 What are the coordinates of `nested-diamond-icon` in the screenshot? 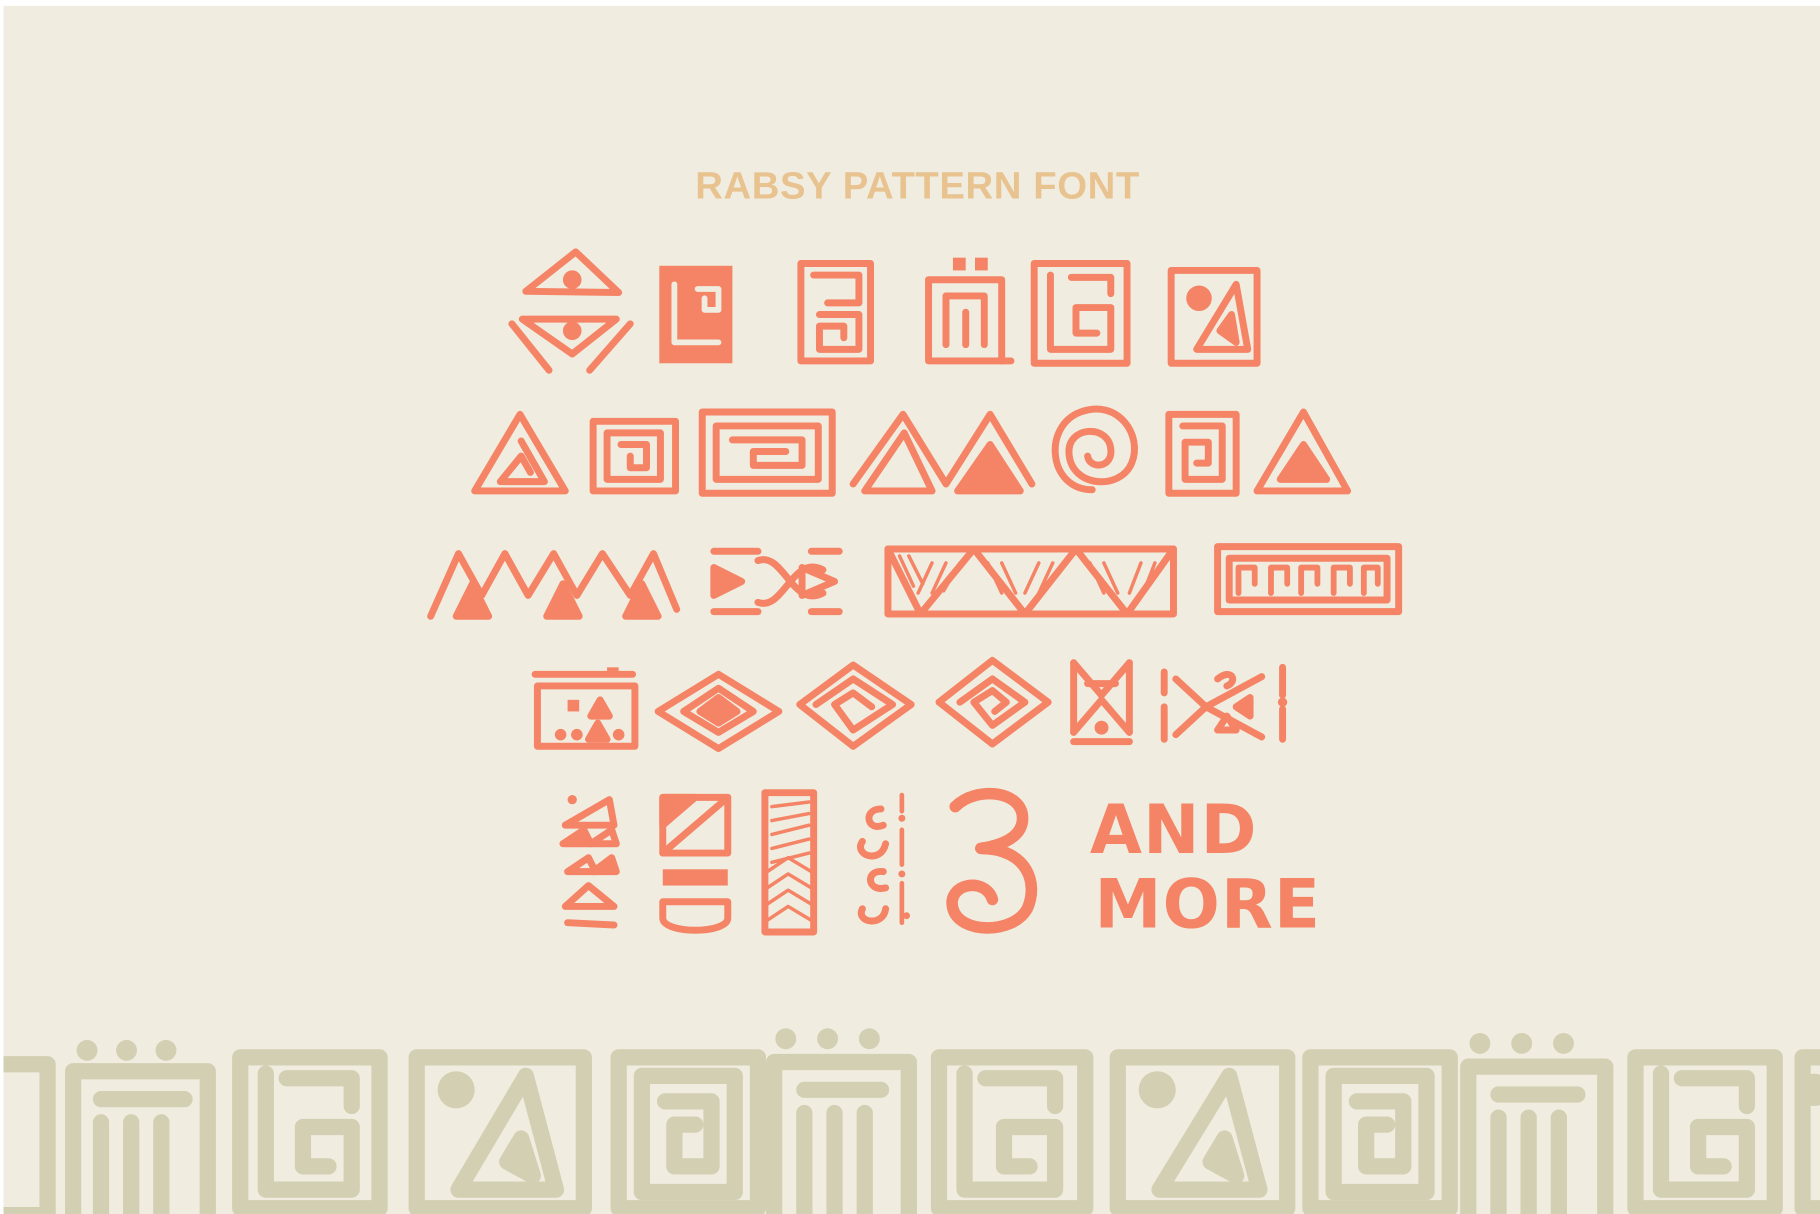 It's located at (718, 711).